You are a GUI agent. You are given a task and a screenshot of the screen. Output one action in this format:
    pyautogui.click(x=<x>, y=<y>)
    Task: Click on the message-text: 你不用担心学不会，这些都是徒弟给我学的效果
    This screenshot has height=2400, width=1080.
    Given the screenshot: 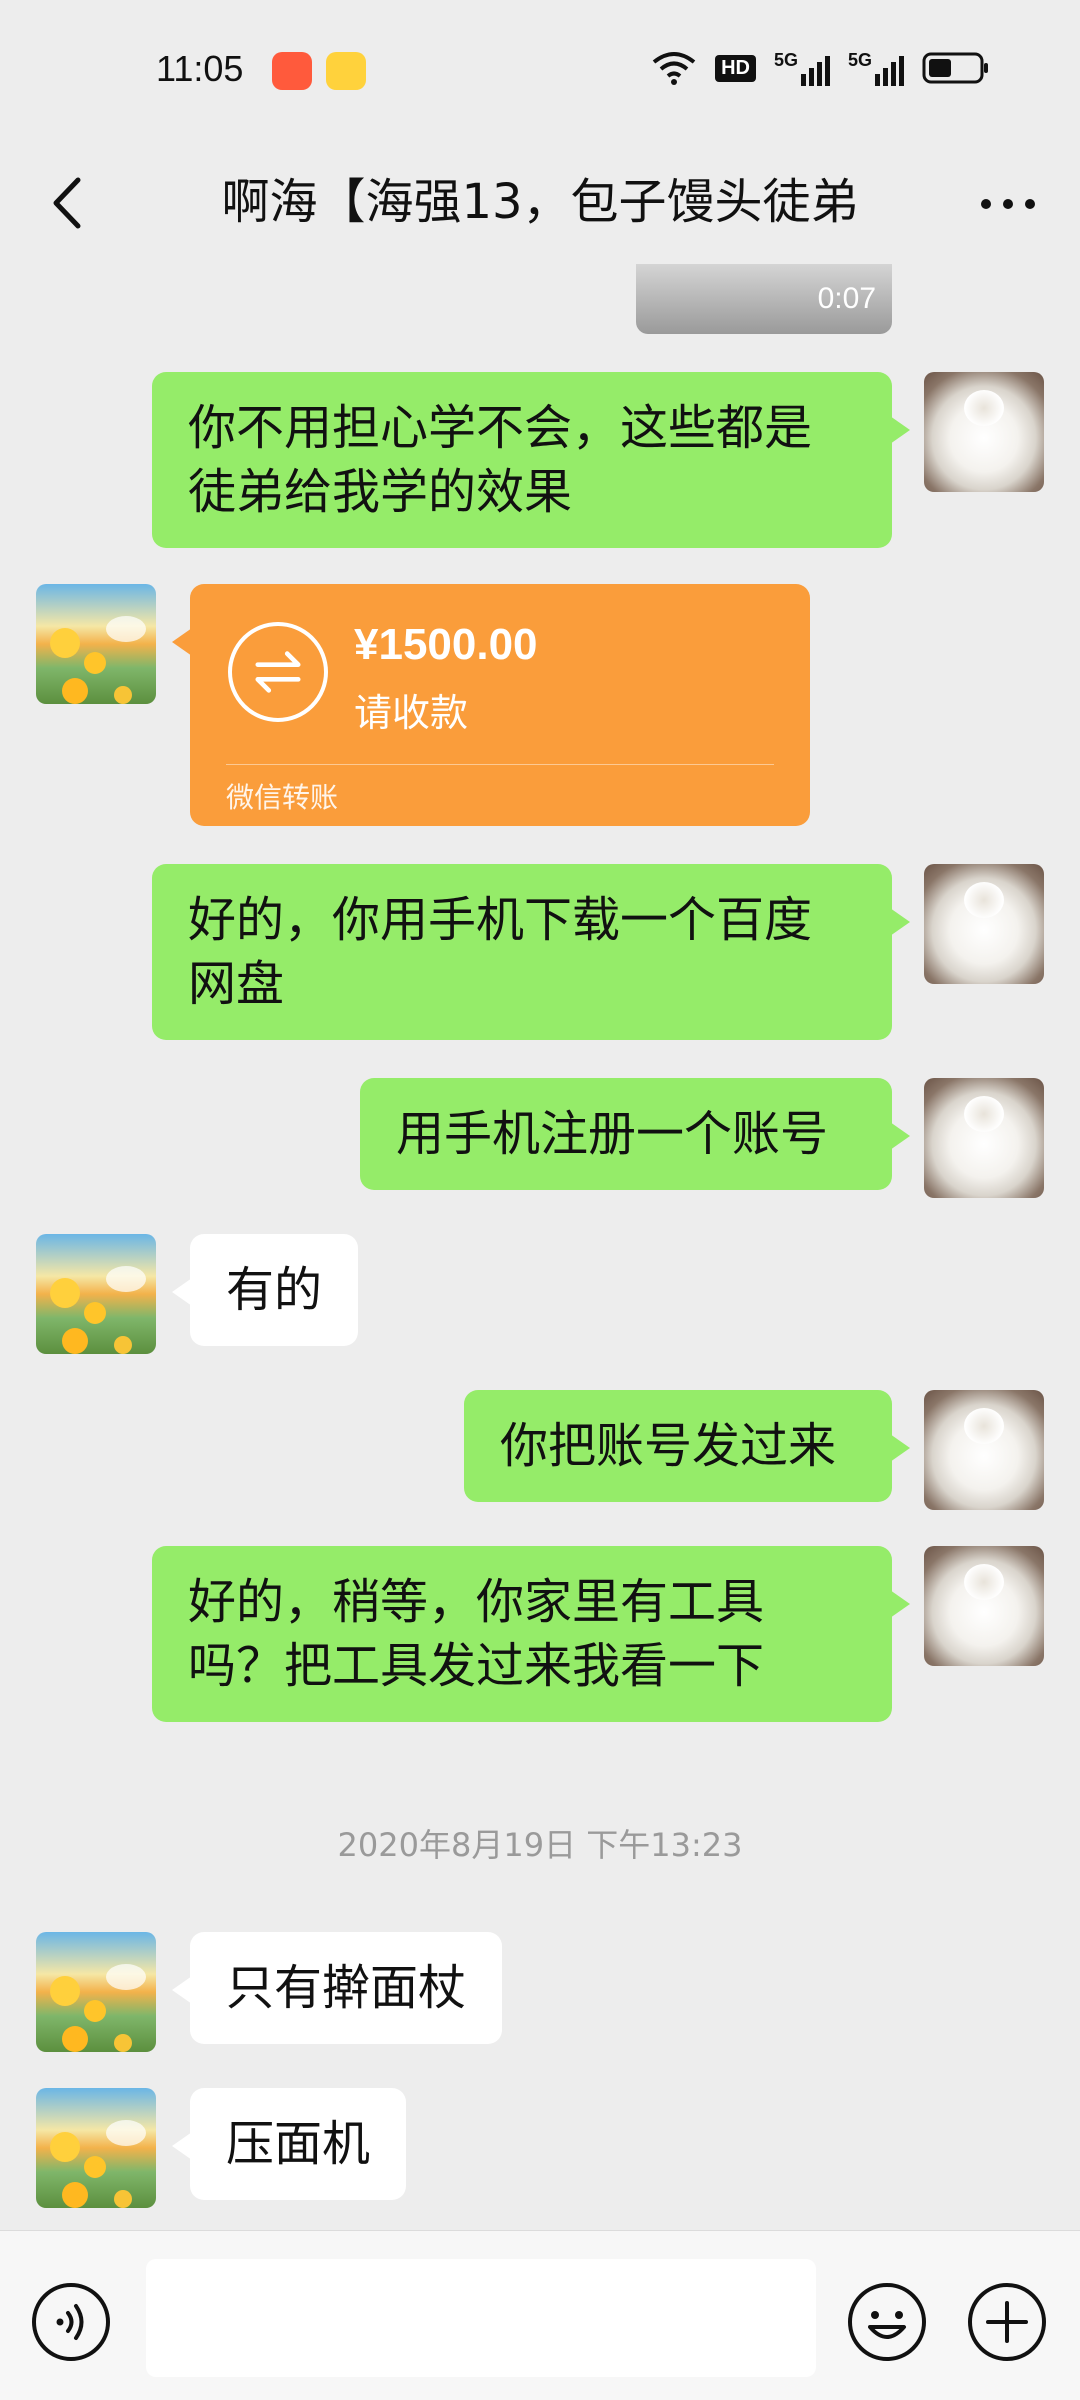 What is the action you would take?
    pyautogui.click(x=500, y=460)
    